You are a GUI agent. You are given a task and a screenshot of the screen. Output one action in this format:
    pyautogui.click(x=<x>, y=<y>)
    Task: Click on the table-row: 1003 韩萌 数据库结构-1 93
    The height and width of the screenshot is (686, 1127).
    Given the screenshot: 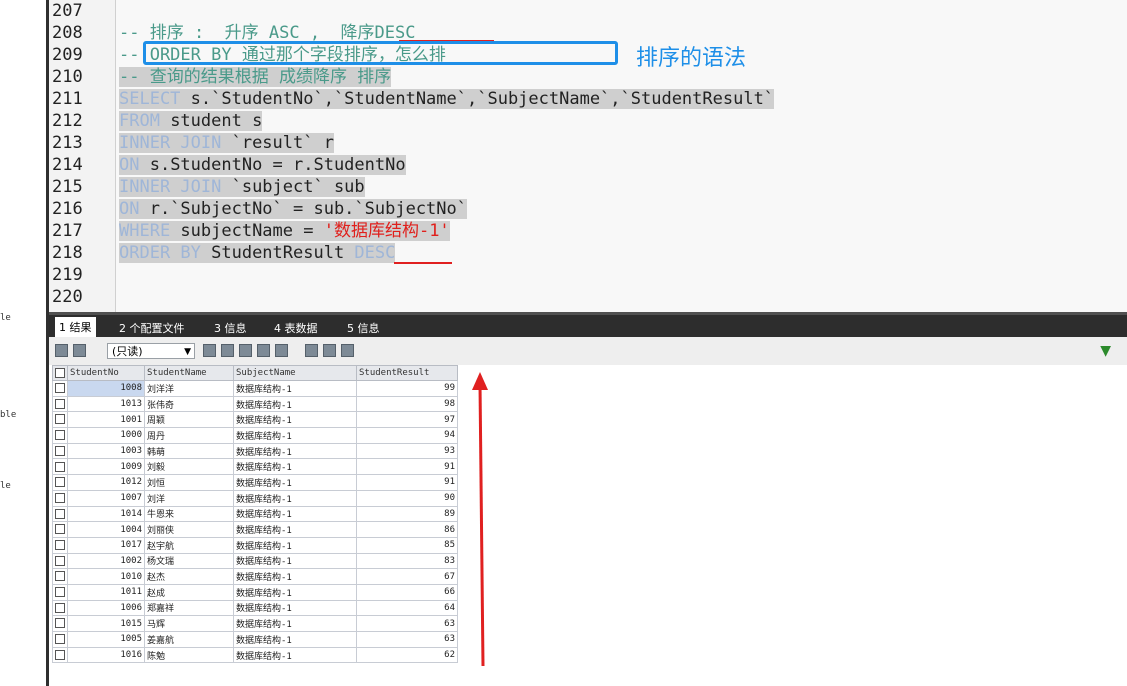 What is the action you would take?
    pyautogui.click(x=255, y=451)
    